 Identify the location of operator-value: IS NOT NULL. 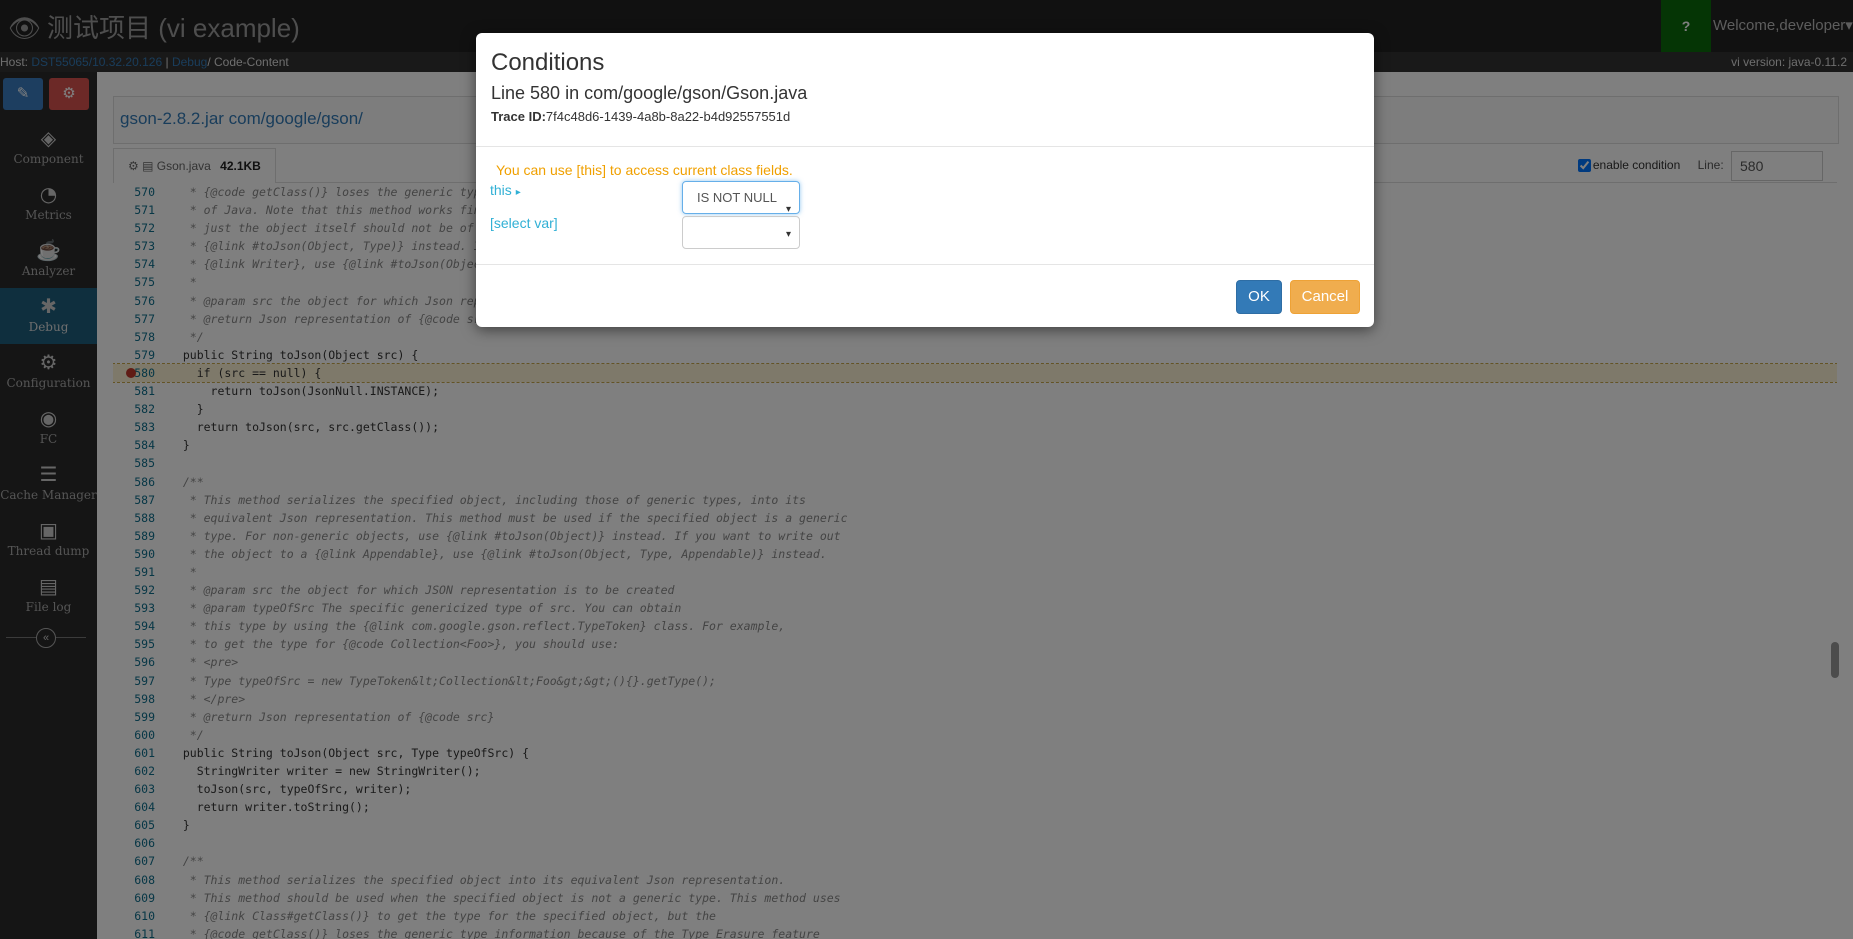
(737, 197).